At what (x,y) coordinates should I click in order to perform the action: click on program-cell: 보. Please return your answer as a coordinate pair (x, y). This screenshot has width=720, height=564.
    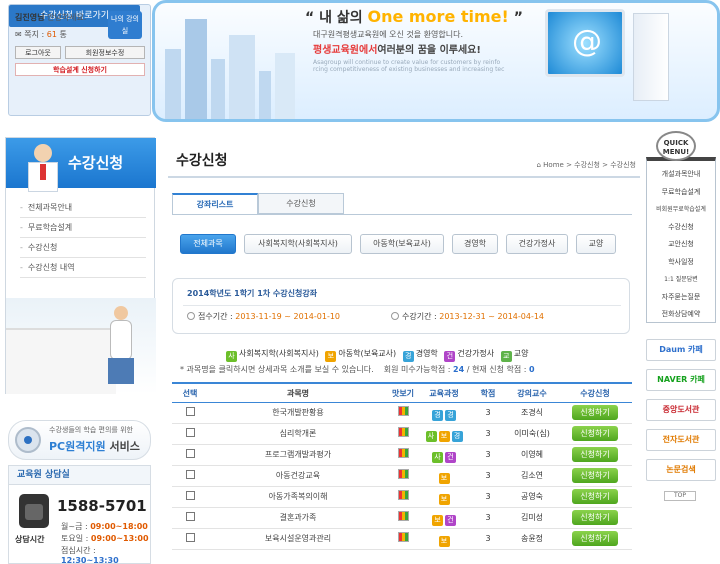
    Looking at the image, I should click on (444, 539).